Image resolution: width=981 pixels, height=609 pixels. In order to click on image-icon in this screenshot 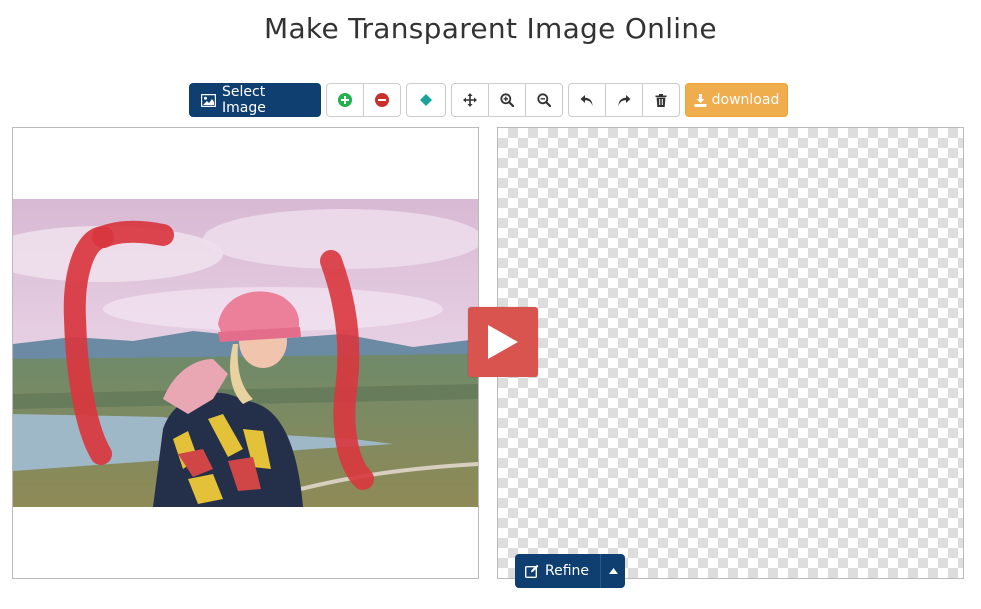, I will do `click(208, 100)`.